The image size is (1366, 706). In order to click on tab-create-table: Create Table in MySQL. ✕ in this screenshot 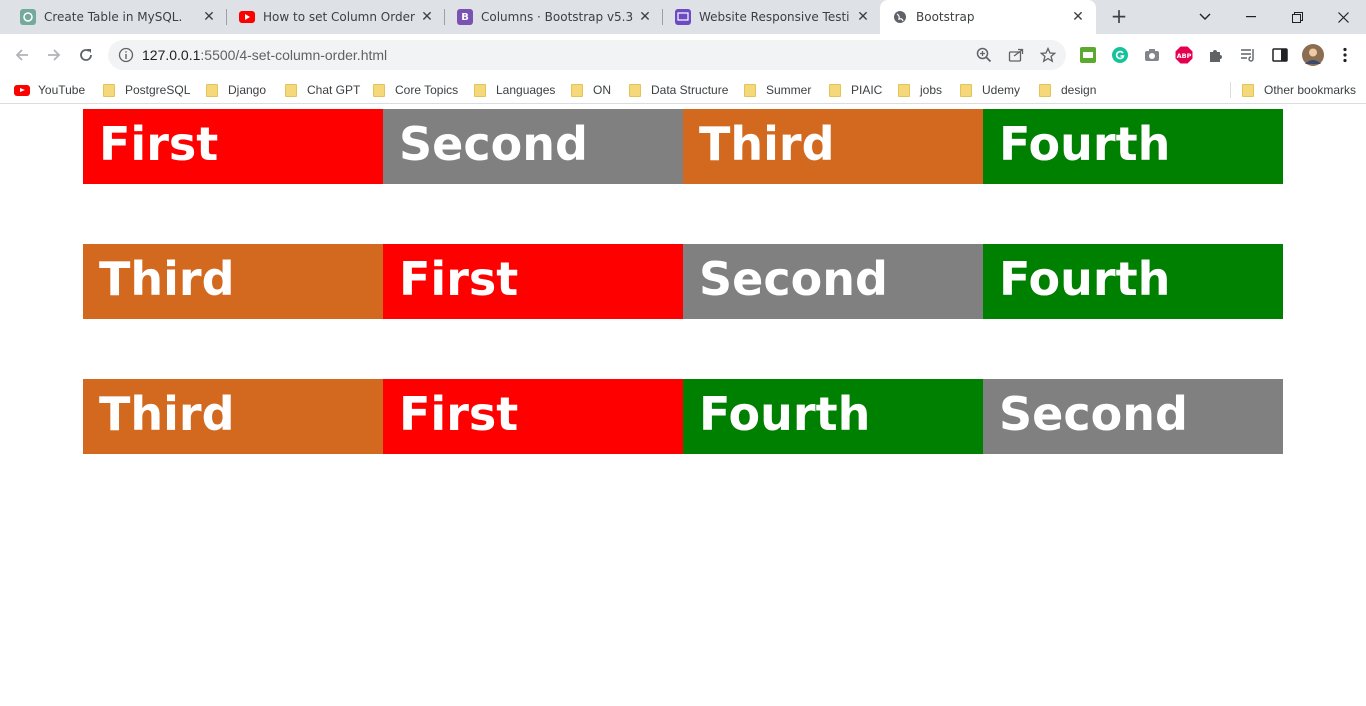, I will do `click(113, 17)`.